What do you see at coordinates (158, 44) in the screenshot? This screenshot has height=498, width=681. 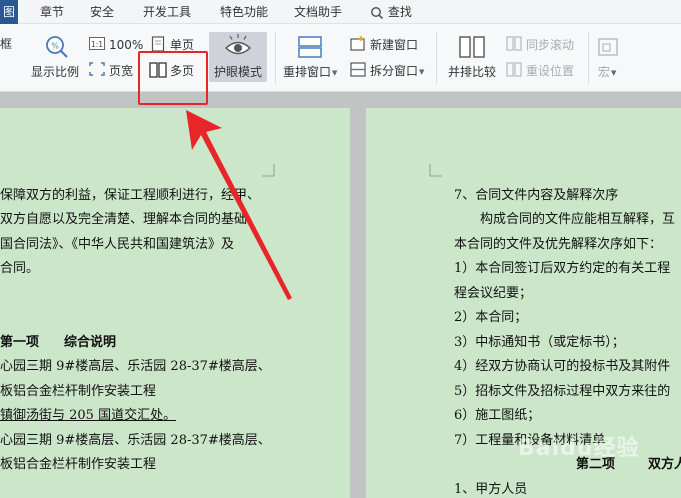 I see `single-page-icon` at bounding box center [158, 44].